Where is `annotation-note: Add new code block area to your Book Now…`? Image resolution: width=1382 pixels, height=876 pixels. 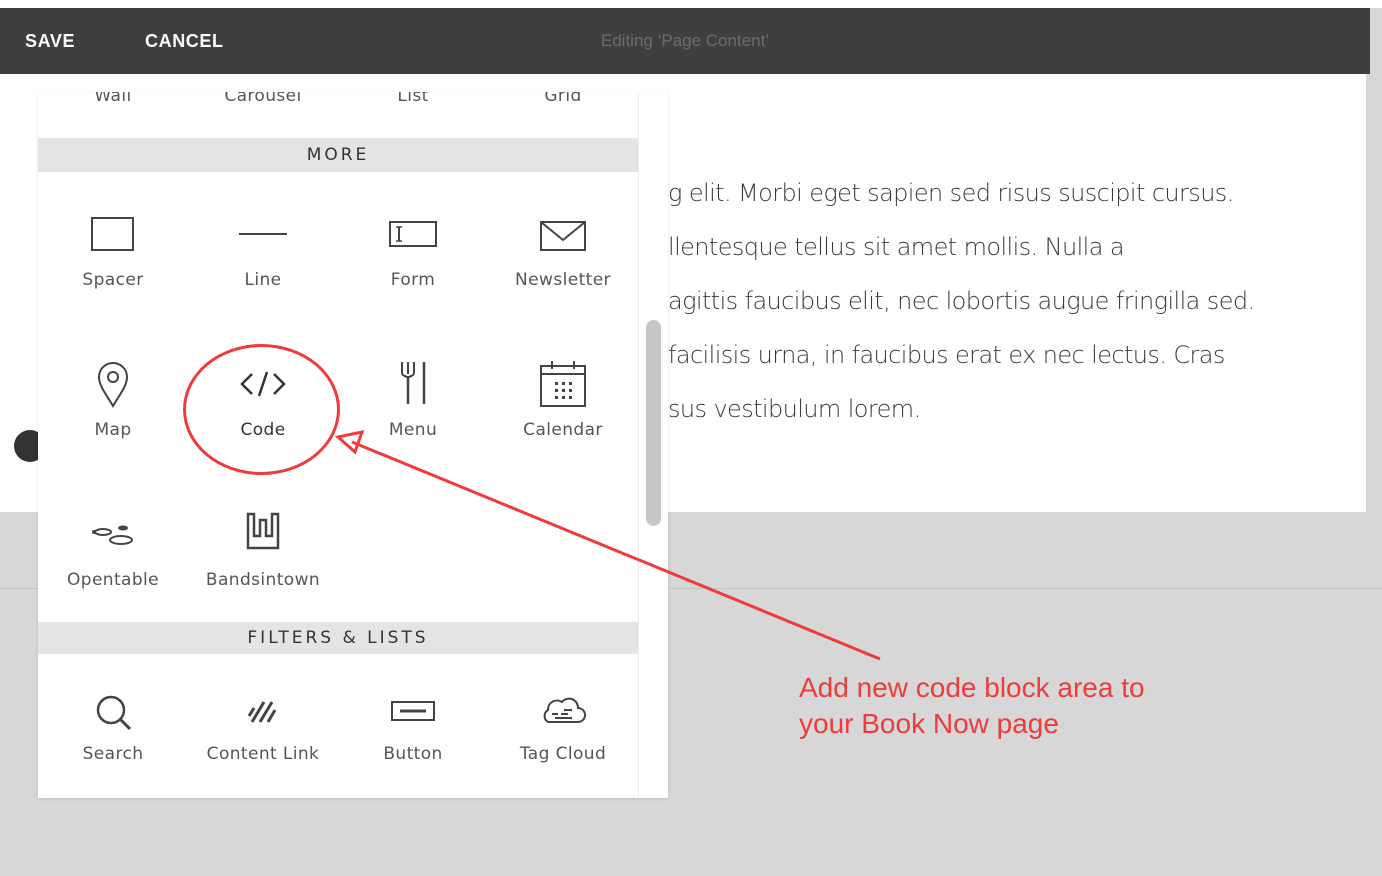
annotation-note: Add new code block area to your Book Now… is located at coordinates (1009, 706).